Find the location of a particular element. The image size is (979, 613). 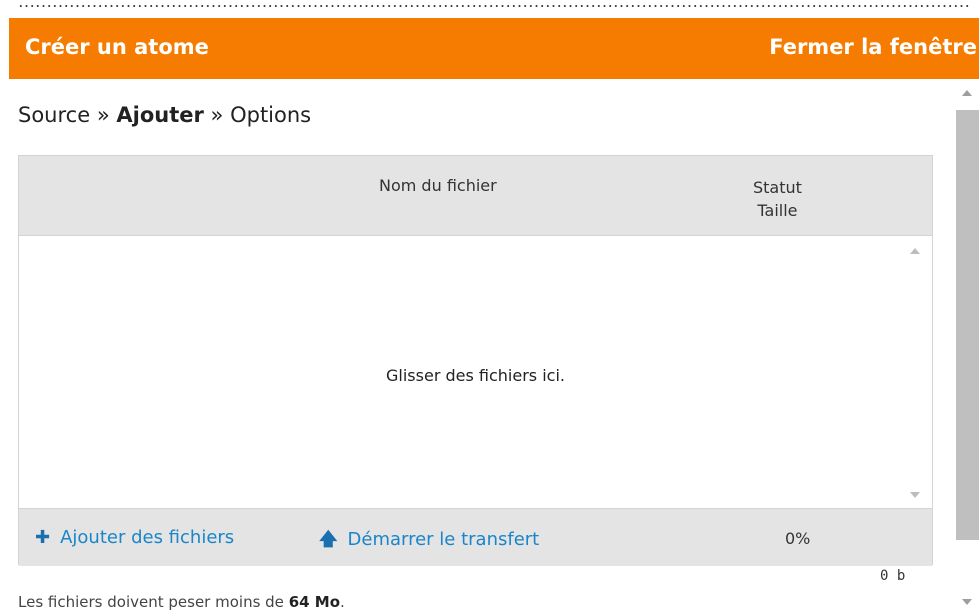

column-header-filename: Nom du fichier is located at coordinates (438, 185).